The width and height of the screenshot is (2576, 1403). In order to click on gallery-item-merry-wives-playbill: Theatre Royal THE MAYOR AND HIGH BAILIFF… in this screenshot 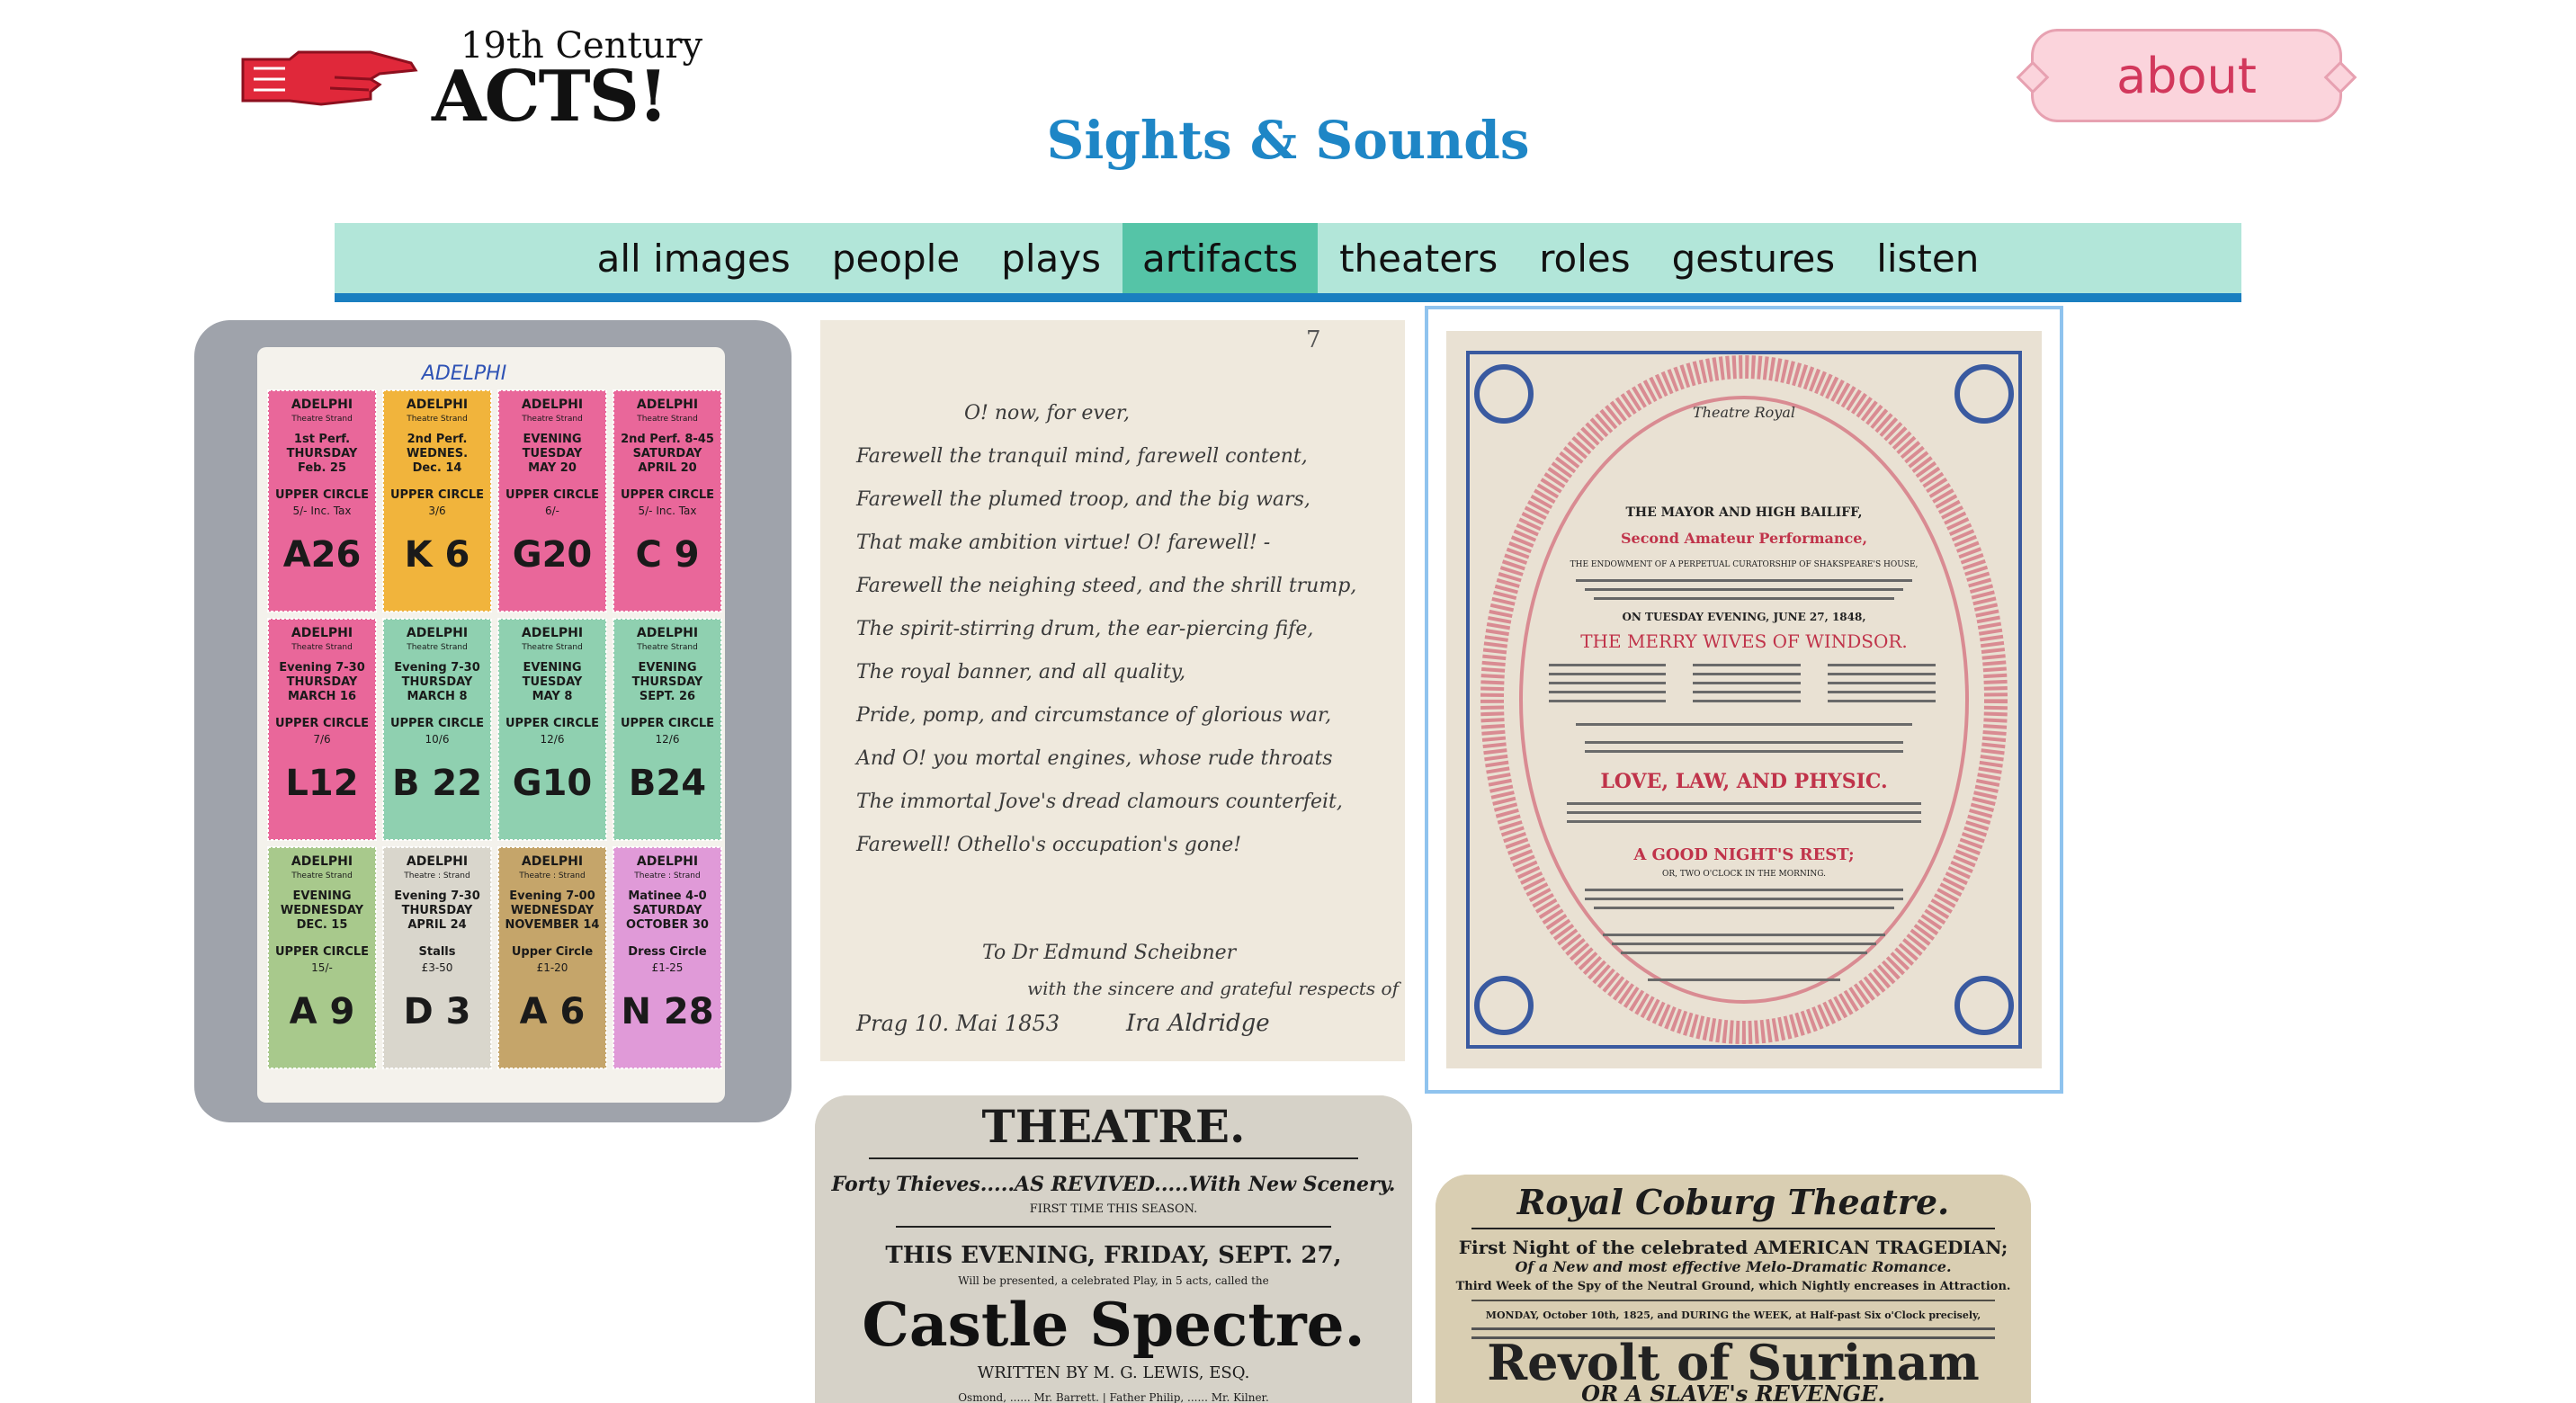, I will do `click(1744, 700)`.